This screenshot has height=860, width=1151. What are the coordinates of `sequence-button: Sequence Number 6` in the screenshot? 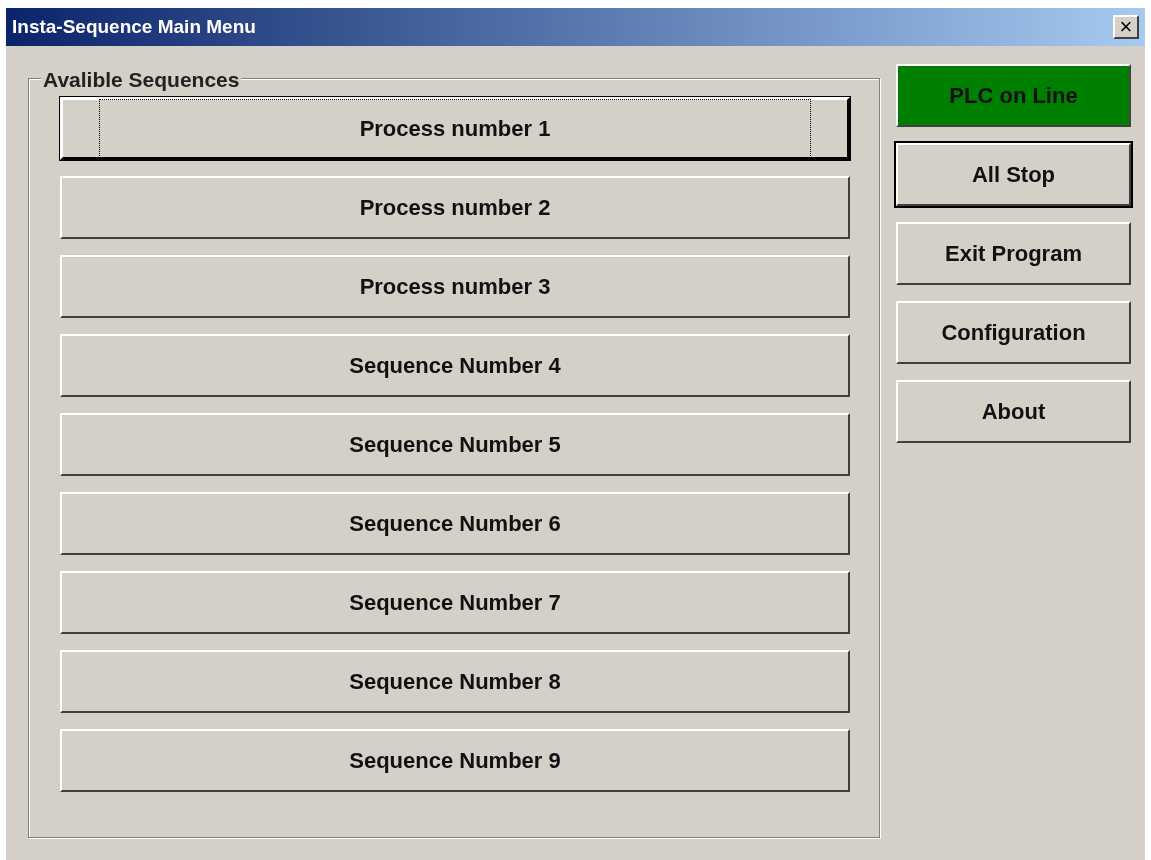 It's located at (455, 523).